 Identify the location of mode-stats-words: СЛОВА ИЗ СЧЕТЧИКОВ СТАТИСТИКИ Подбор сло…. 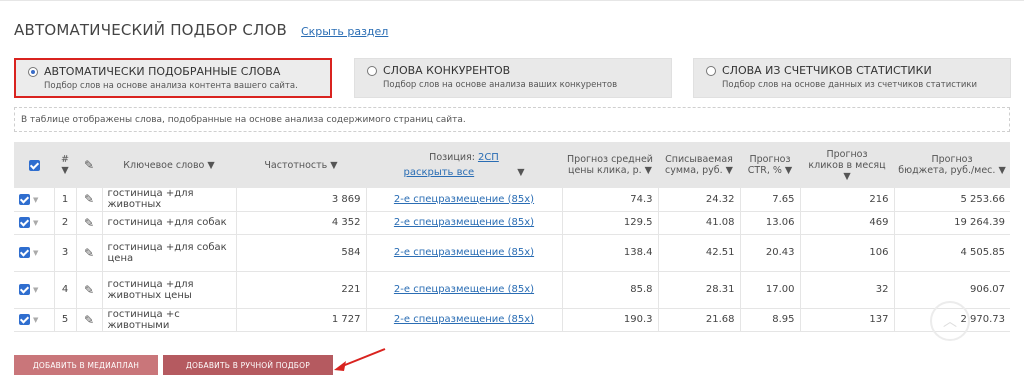
(852, 78).